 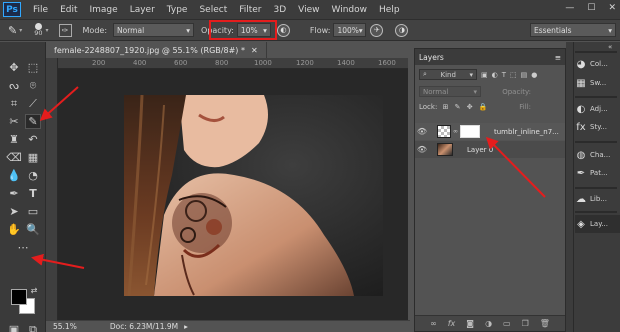 What do you see at coordinates (14, 175) in the screenshot?
I see `blur-tool-icon: 💧` at bounding box center [14, 175].